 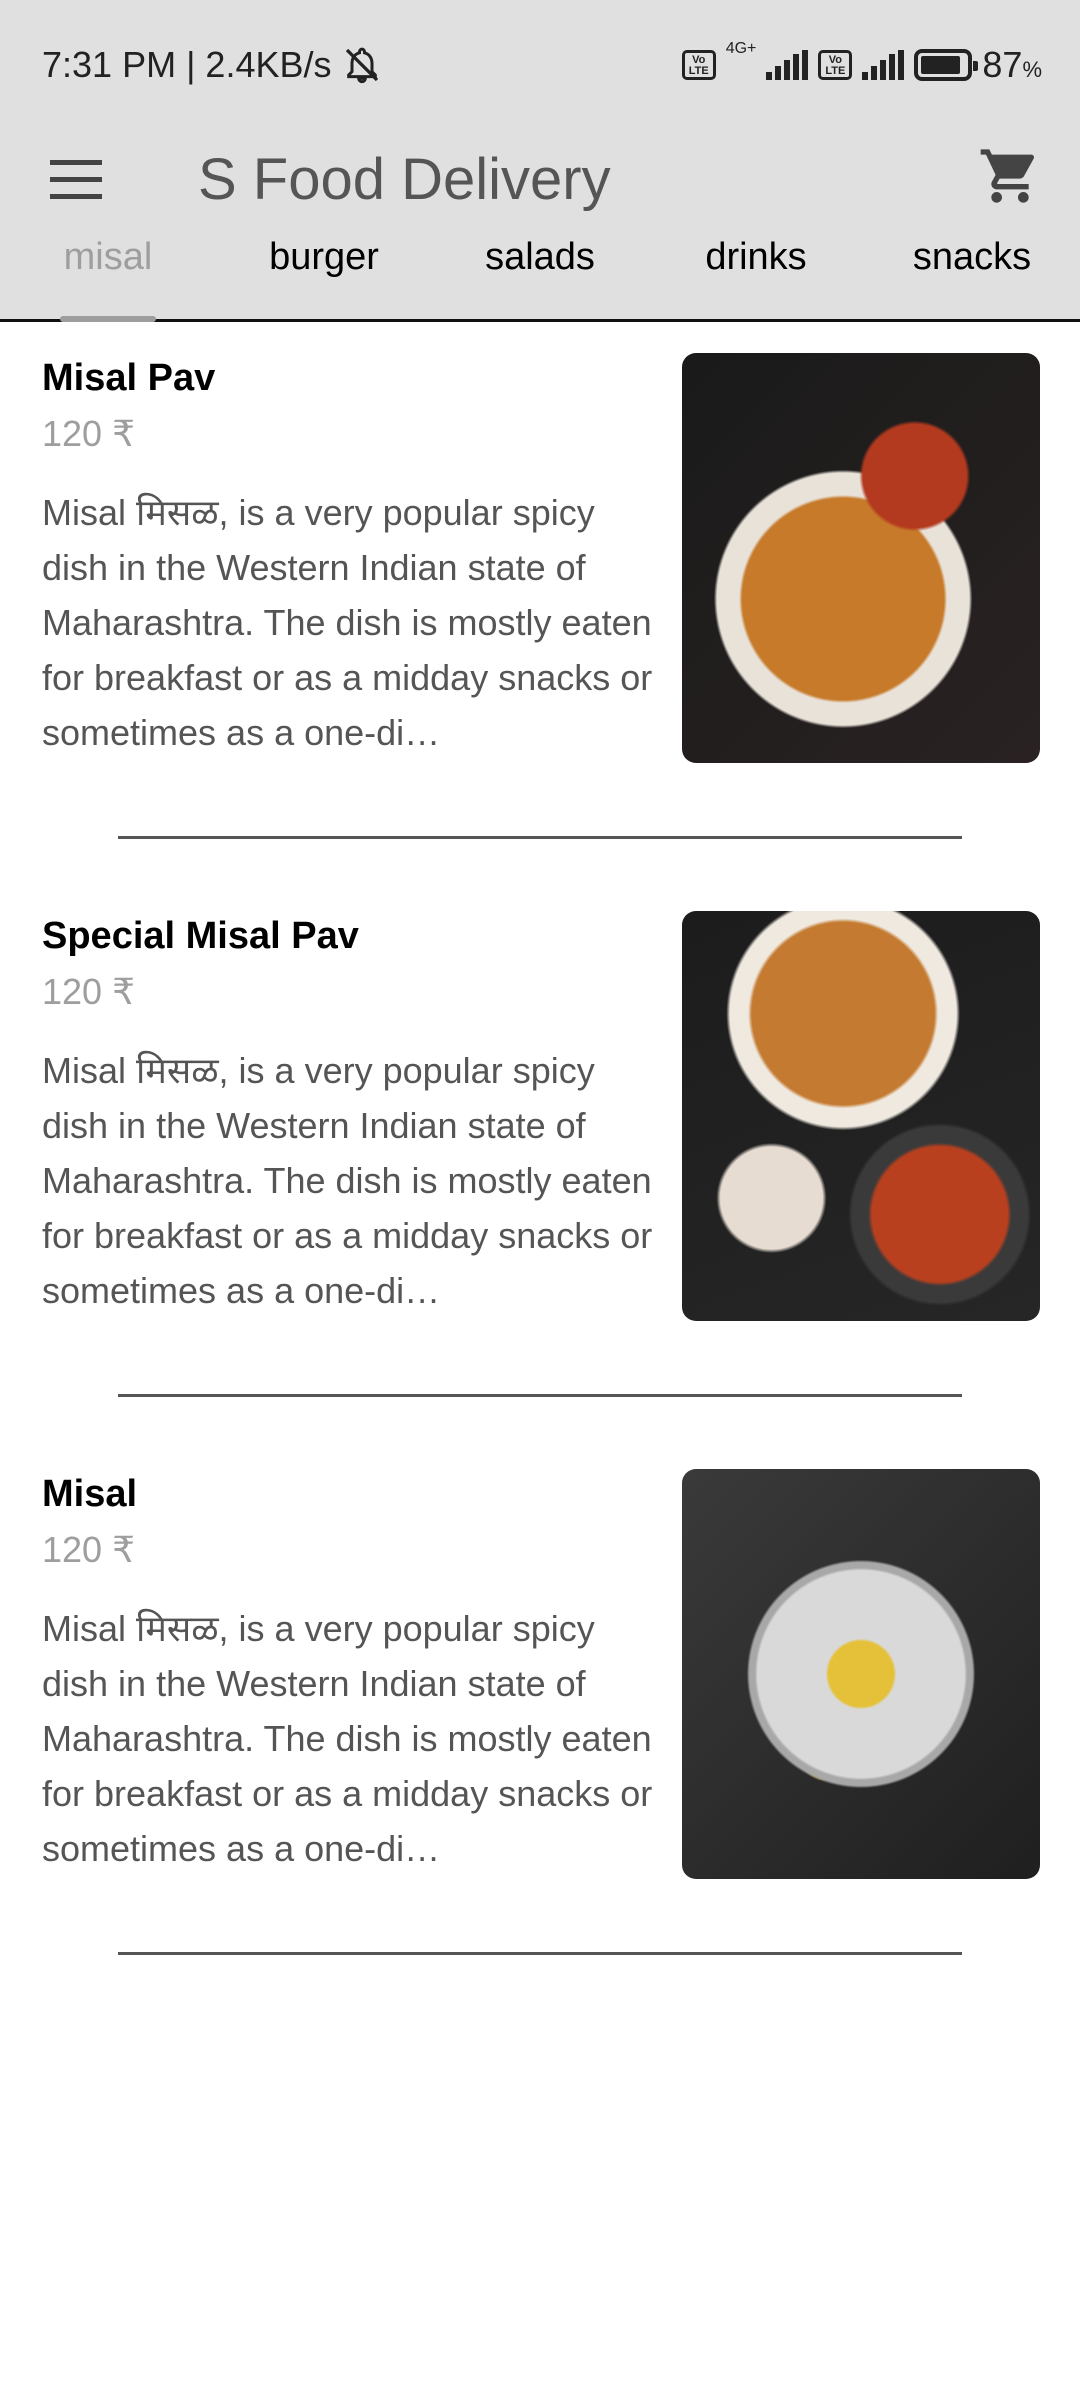 What do you see at coordinates (940, 65) in the screenshot?
I see `battery-level` at bounding box center [940, 65].